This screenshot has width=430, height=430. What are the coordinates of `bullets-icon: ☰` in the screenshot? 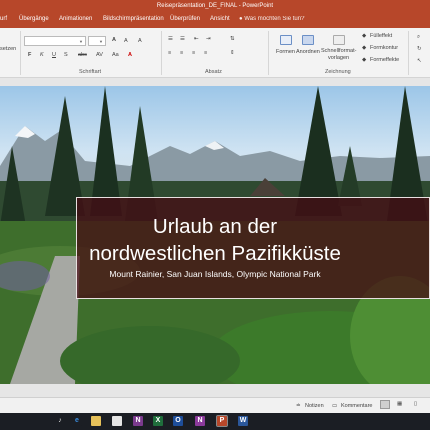 It's located at (170, 39).